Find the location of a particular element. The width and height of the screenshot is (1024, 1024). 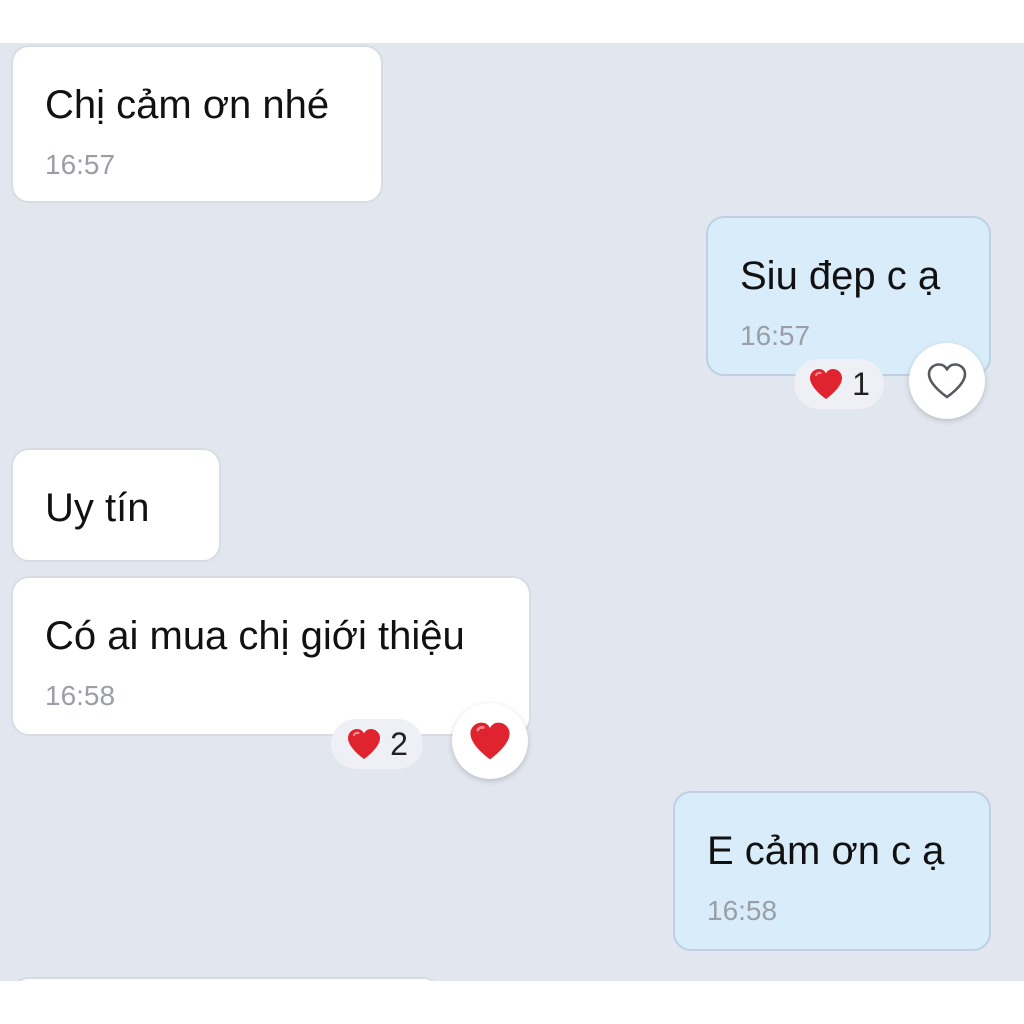

message-text: Chị cảm ơn nhé is located at coordinates (187, 105).